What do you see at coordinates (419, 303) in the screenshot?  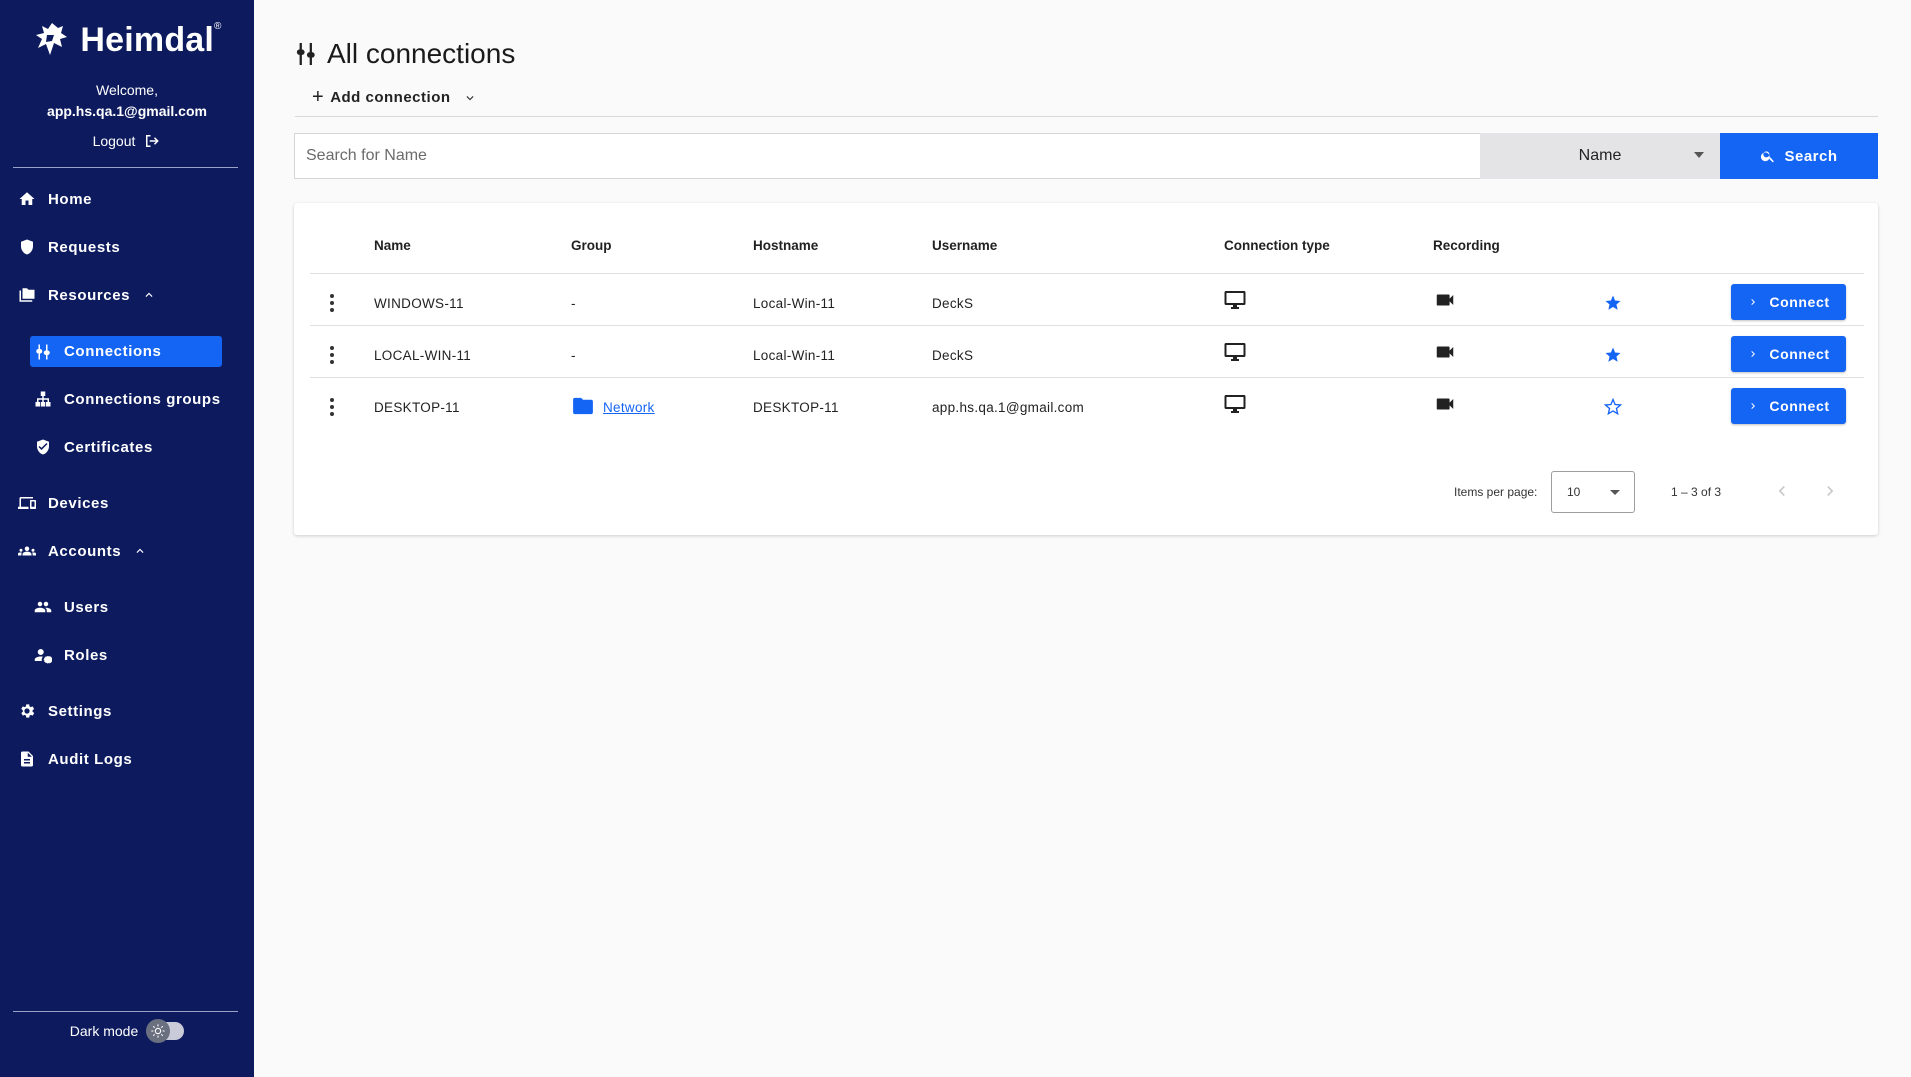 I see `cell-name: WINDOWS-11` at bounding box center [419, 303].